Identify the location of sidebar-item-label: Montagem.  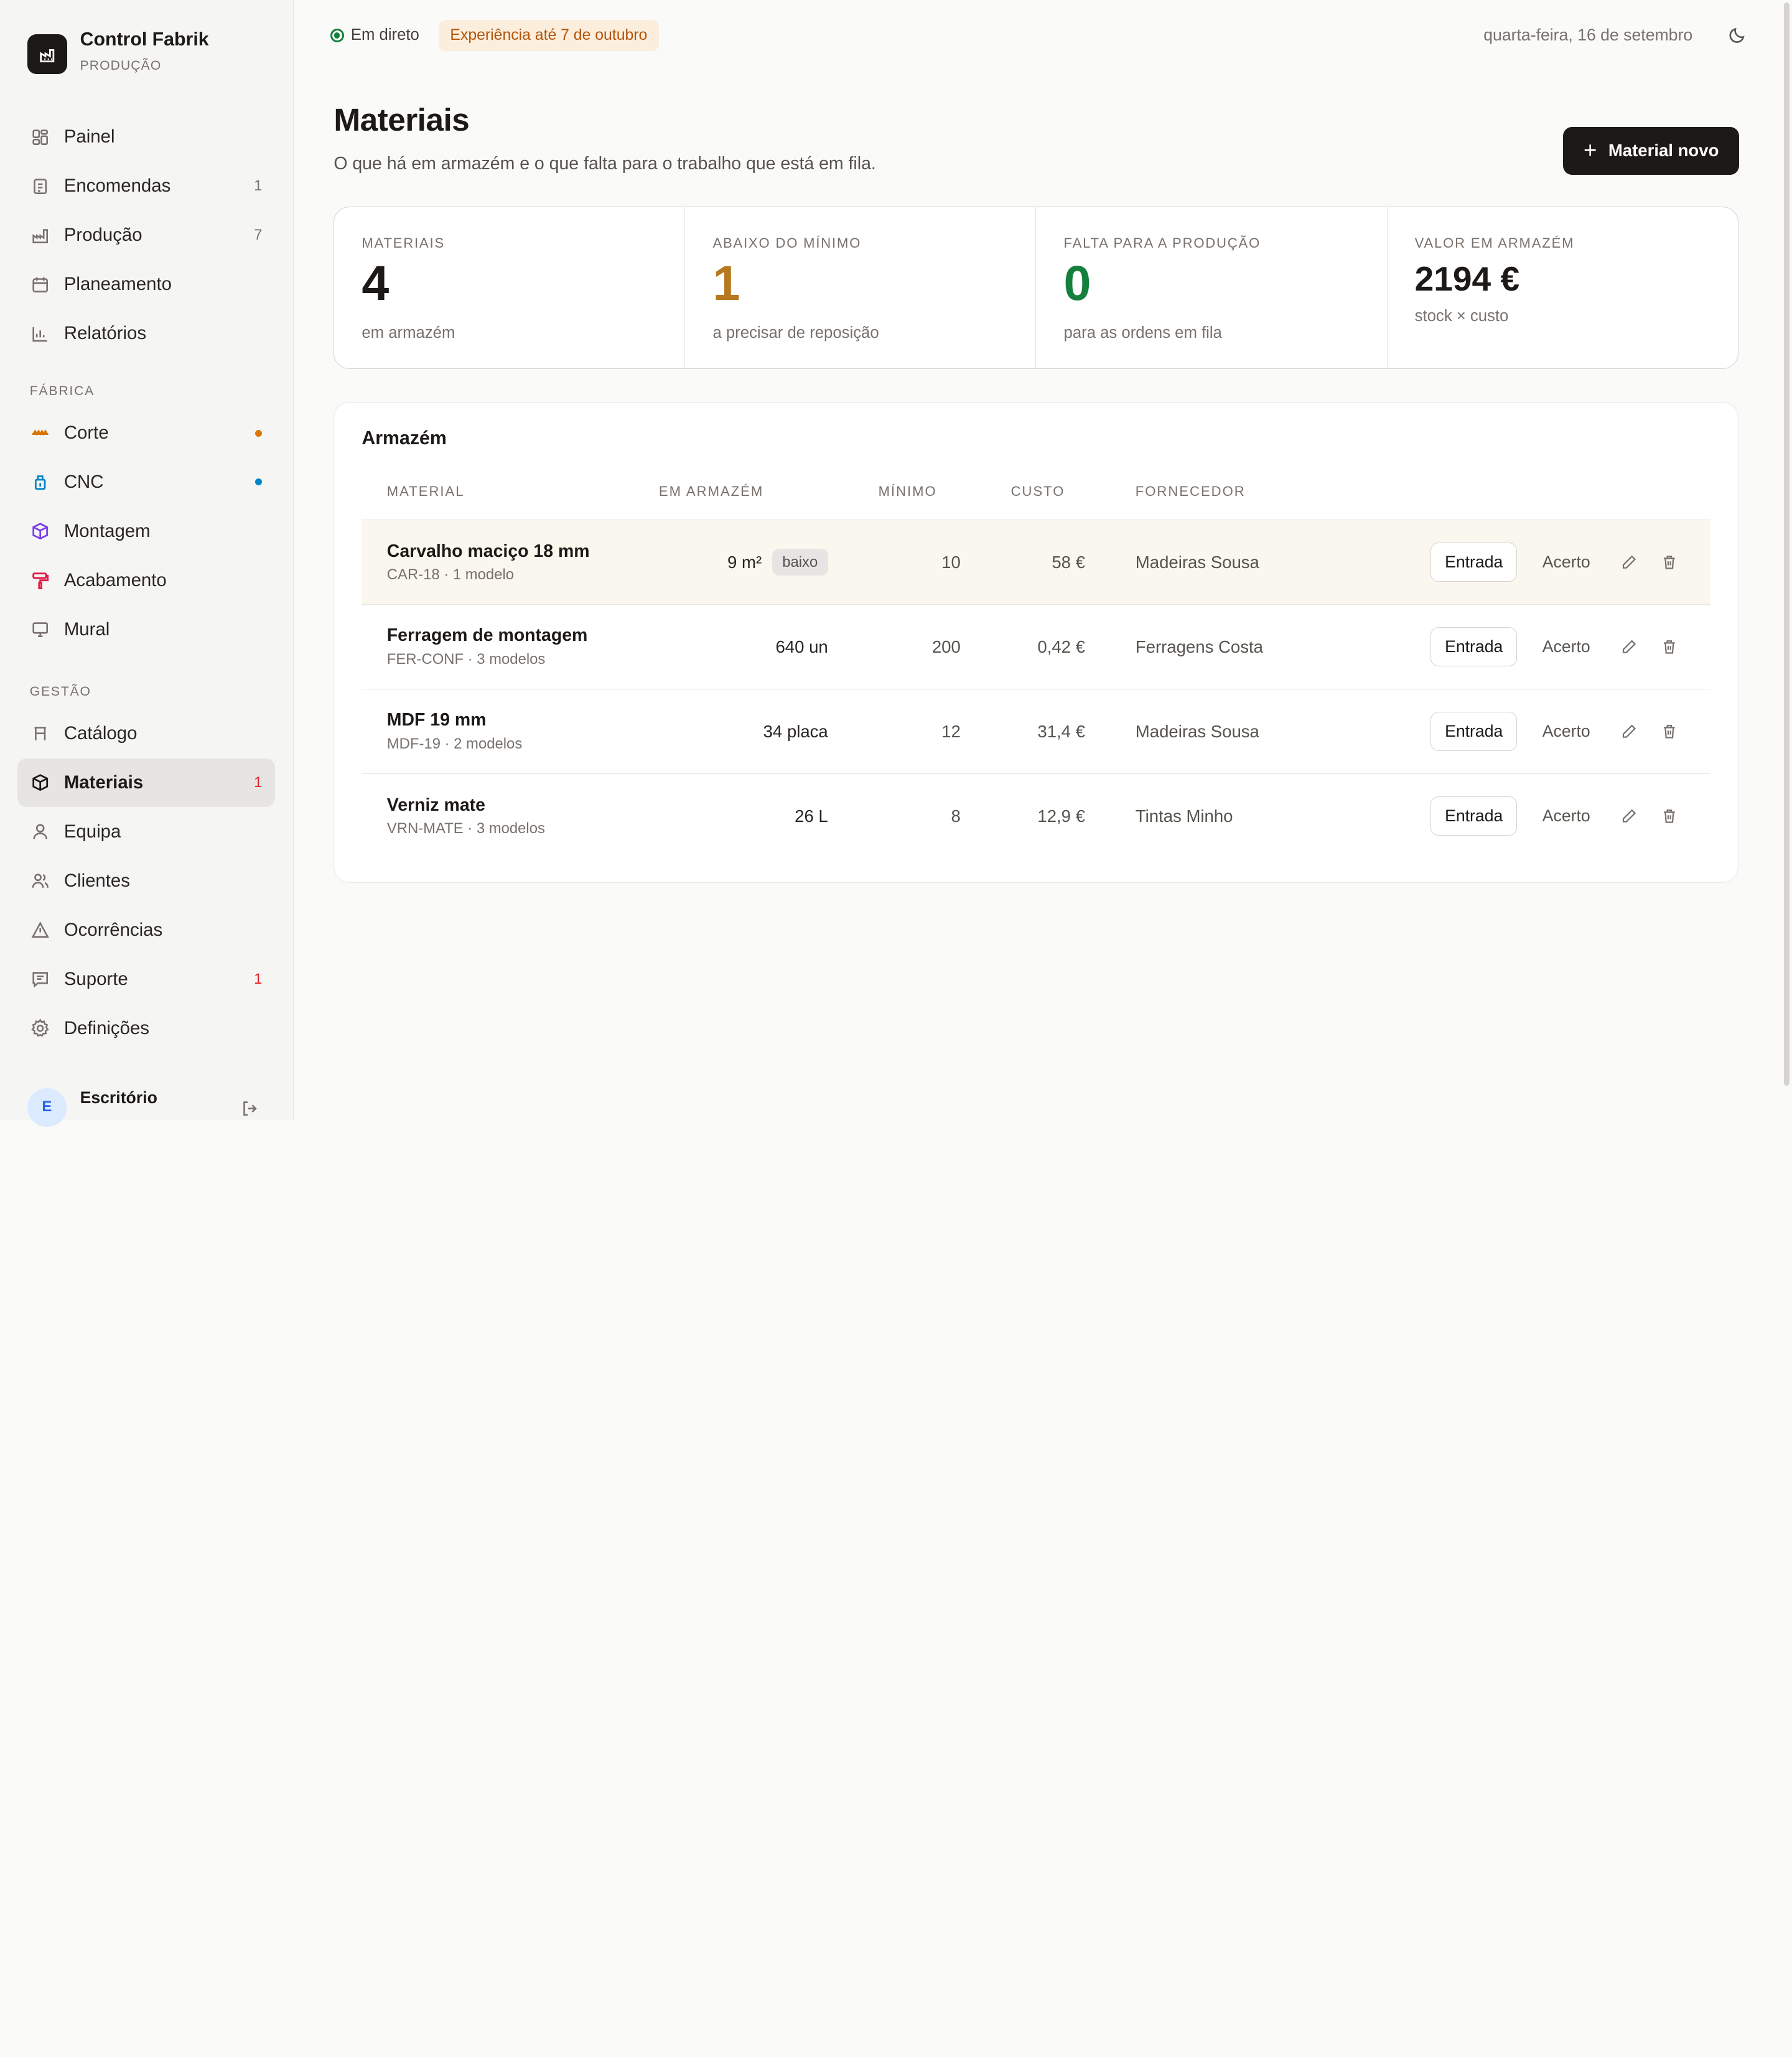
(107, 530).